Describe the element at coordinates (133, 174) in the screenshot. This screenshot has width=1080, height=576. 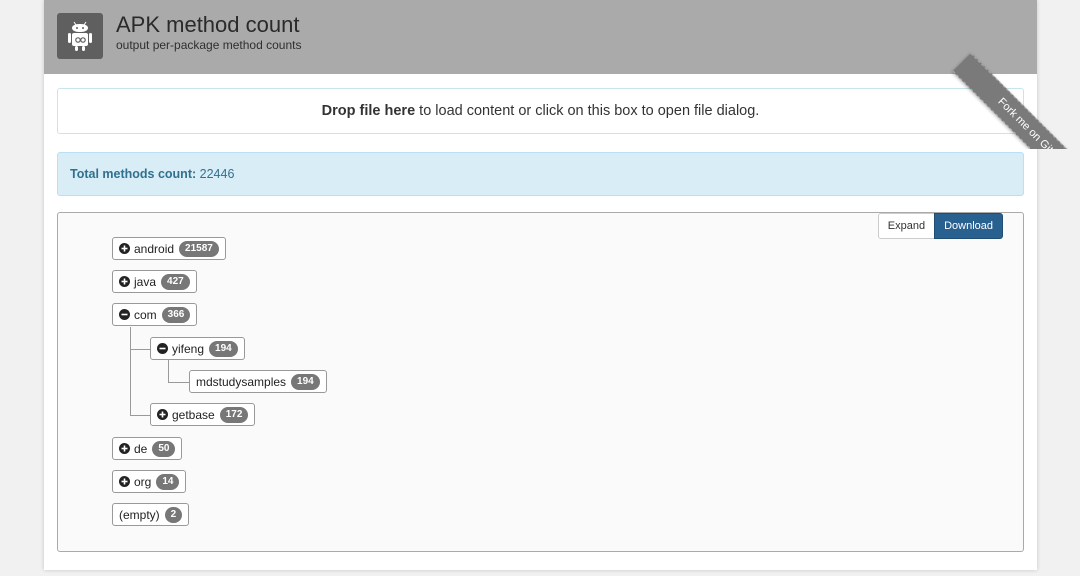
I see `total-label: Total methods count:` at that location.